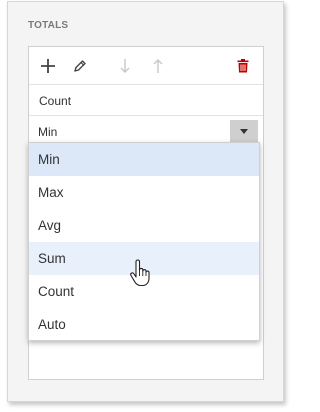 Image resolution: width=320 pixels, height=412 pixels. What do you see at coordinates (144, 324) in the screenshot?
I see `option-auto: Auto` at bounding box center [144, 324].